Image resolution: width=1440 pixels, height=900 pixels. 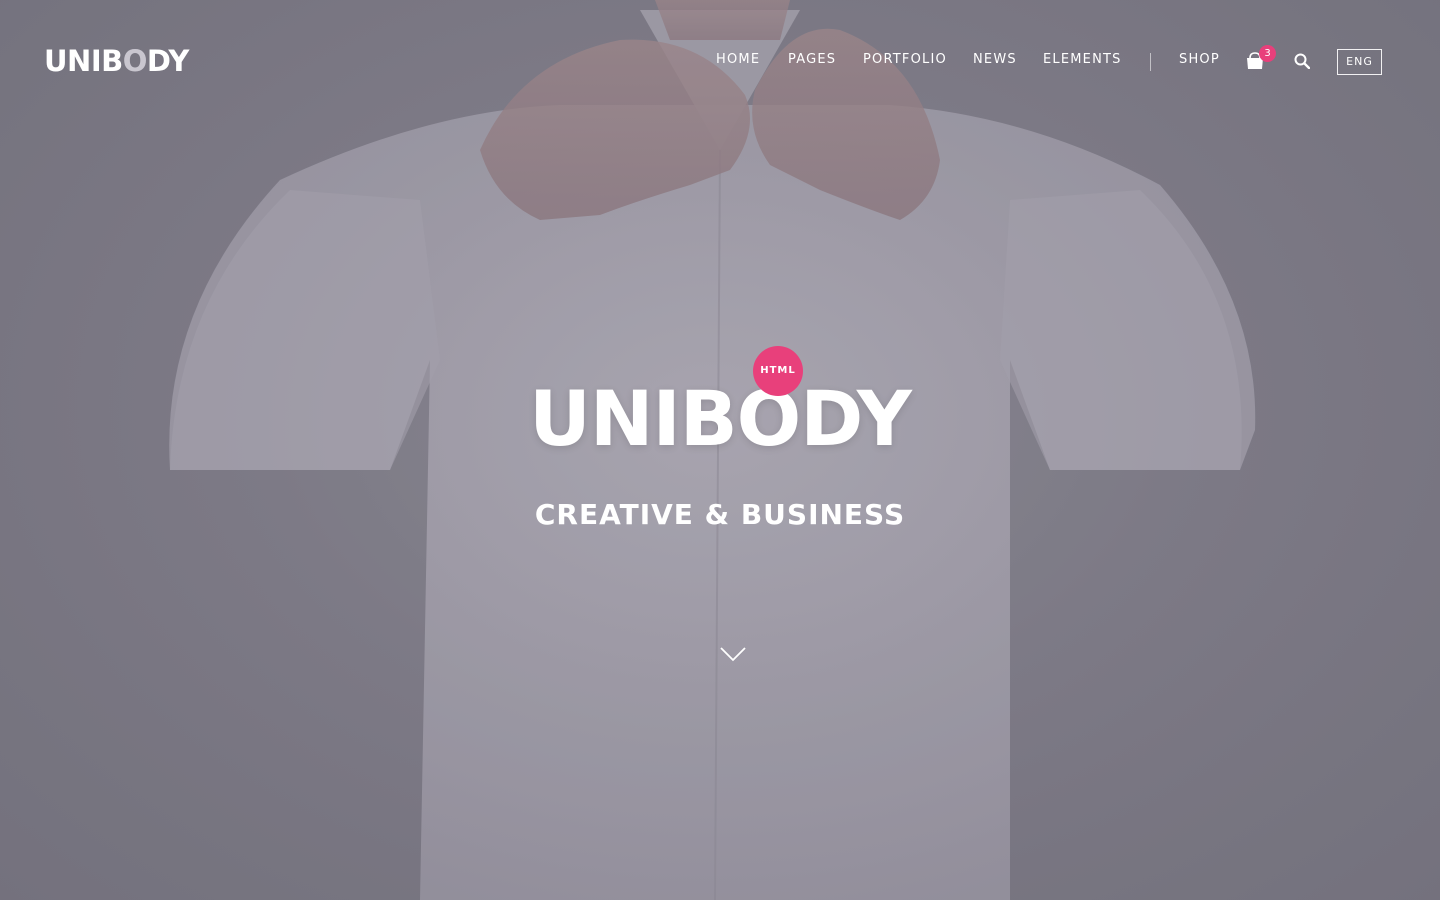 What do you see at coordinates (1302, 61) in the screenshot?
I see `search-icon` at bounding box center [1302, 61].